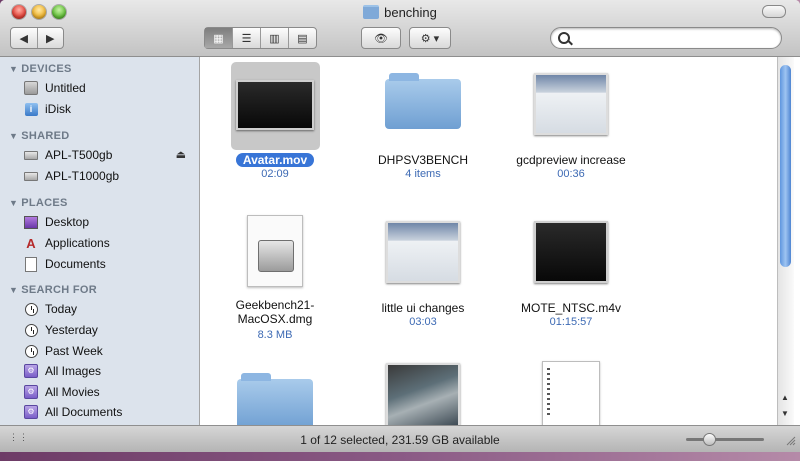 This screenshot has width=800, height=461. Describe the element at coordinates (45, 136) in the screenshot. I see `section-title: SHARED` at that location.